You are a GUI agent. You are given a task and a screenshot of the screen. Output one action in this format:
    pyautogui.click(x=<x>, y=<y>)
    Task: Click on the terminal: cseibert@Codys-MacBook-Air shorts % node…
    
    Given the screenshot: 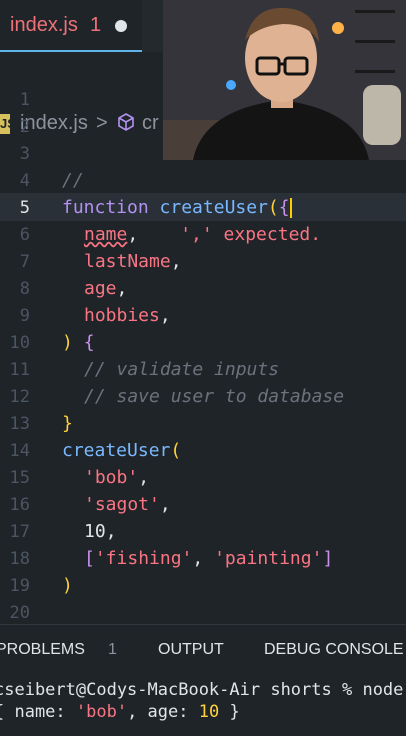 What is the action you would take?
    pyautogui.click(x=203, y=699)
    